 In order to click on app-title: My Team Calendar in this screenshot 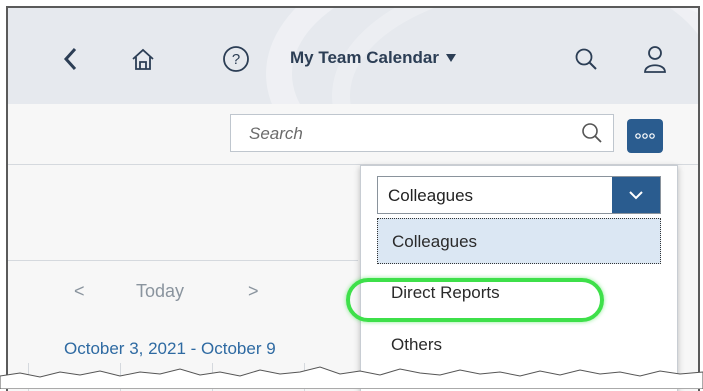, I will do `click(364, 57)`.